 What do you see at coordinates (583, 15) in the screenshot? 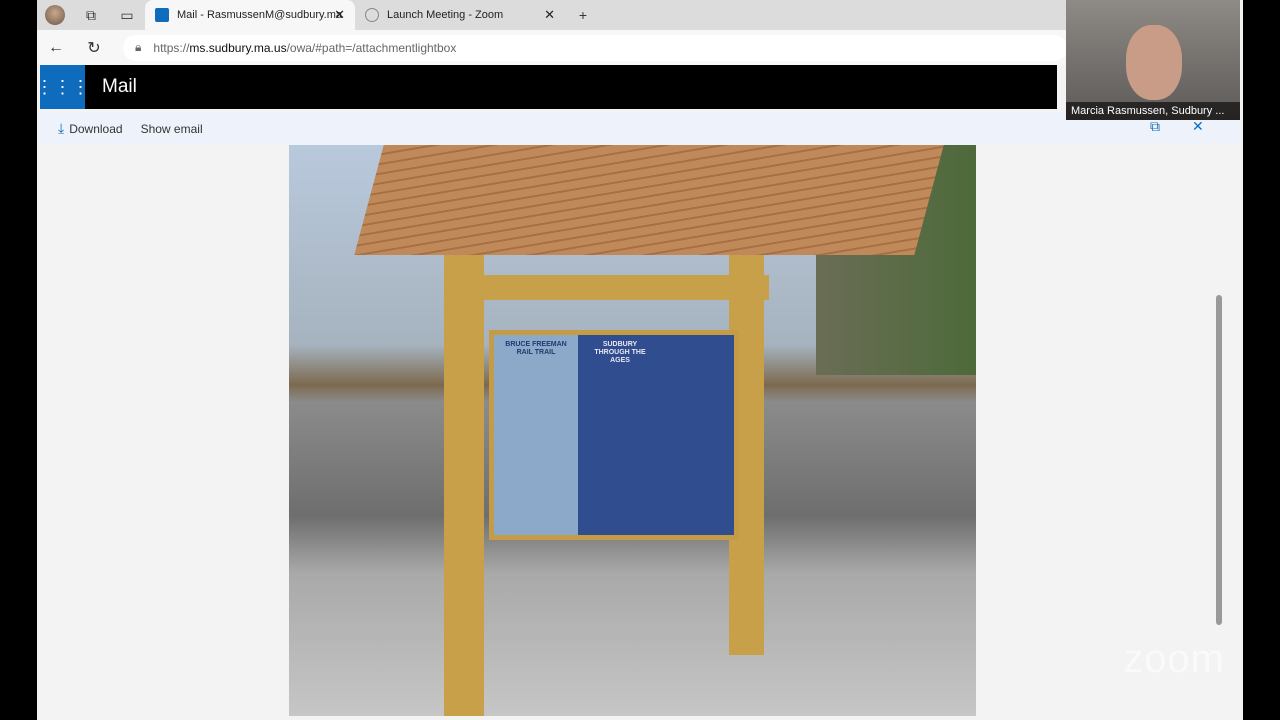
I see `new-tab-button: +` at bounding box center [583, 15].